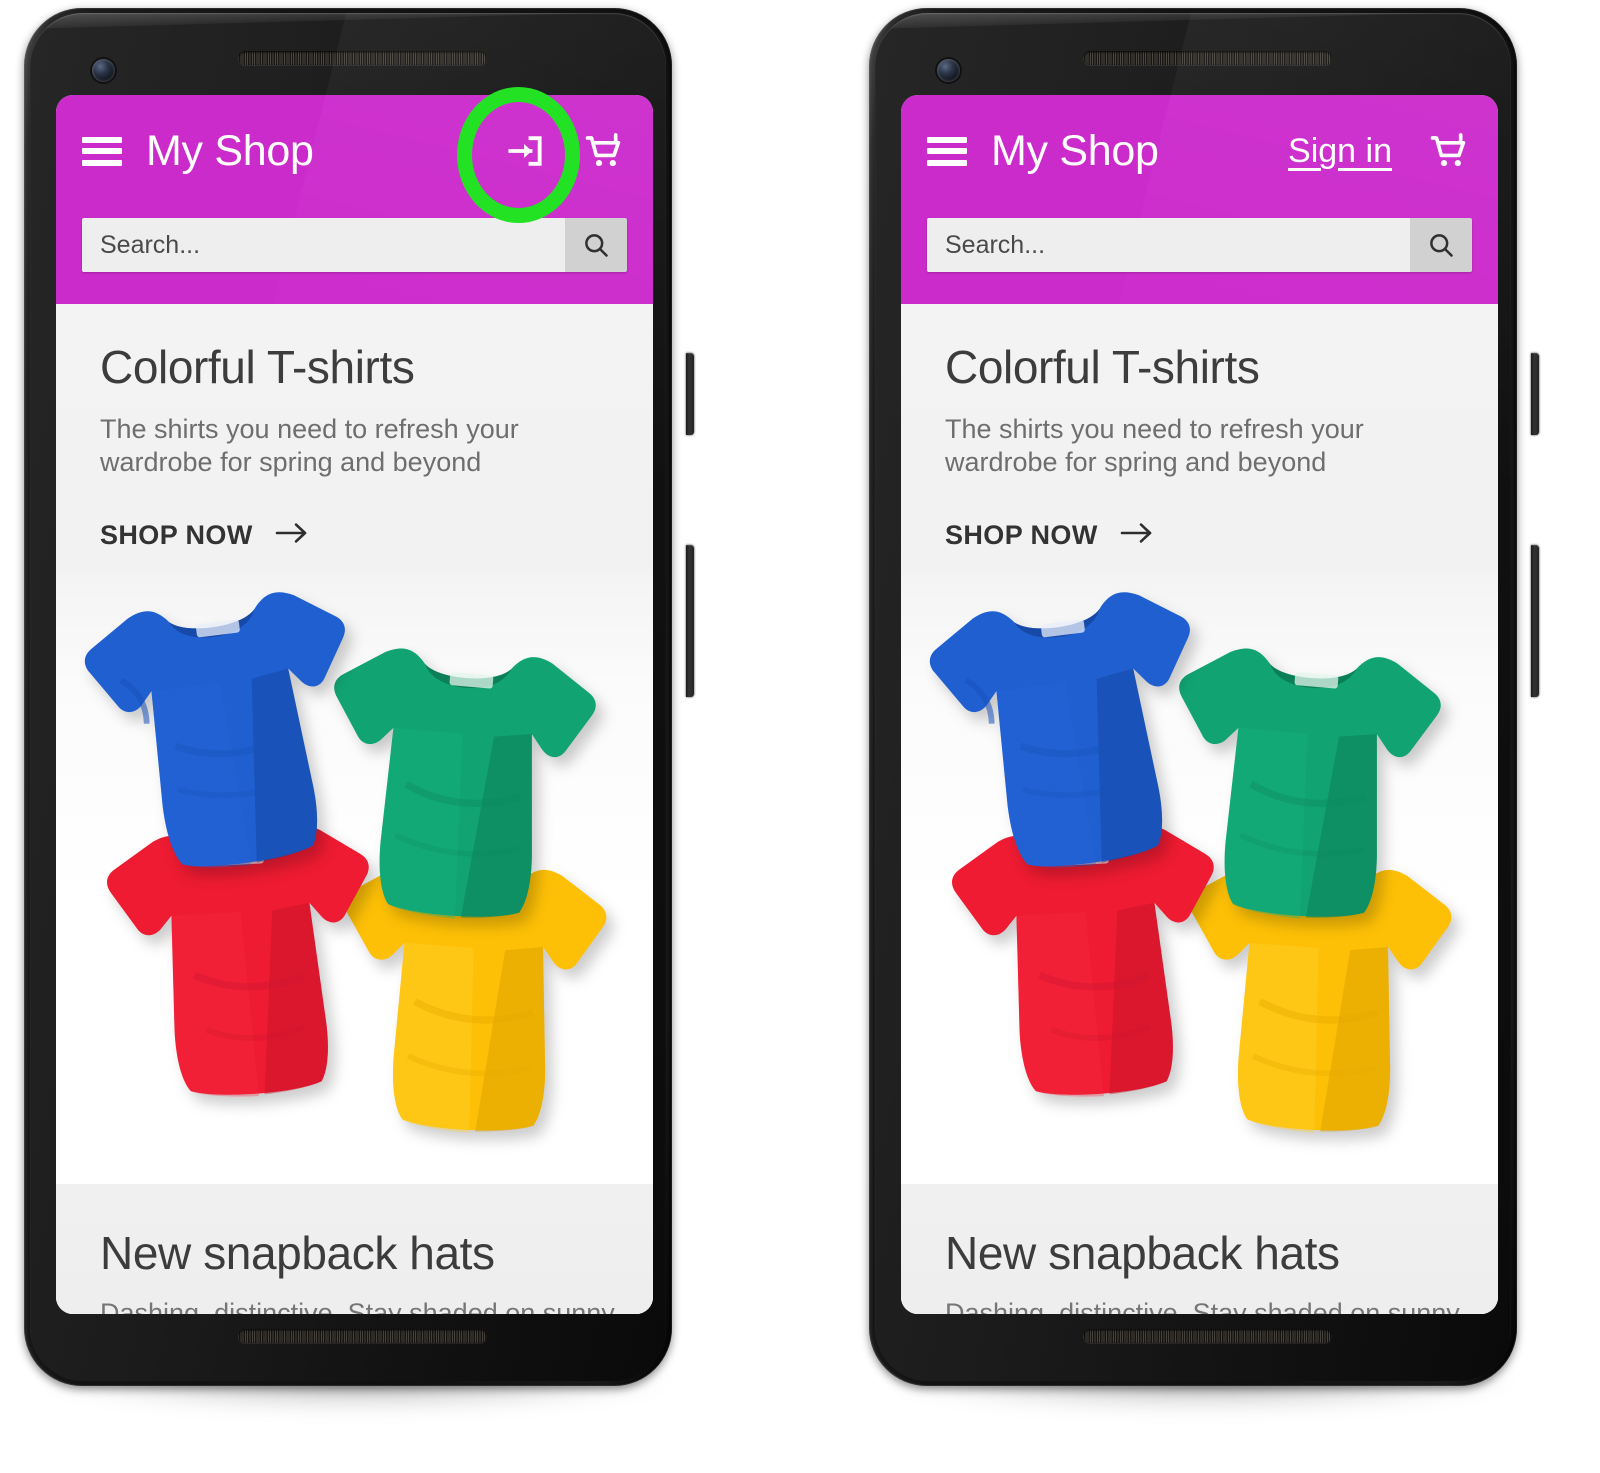 The image size is (1600, 1473). What do you see at coordinates (1340, 151) in the screenshot?
I see `sign-in-link: Sign in` at bounding box center [1340, 151].